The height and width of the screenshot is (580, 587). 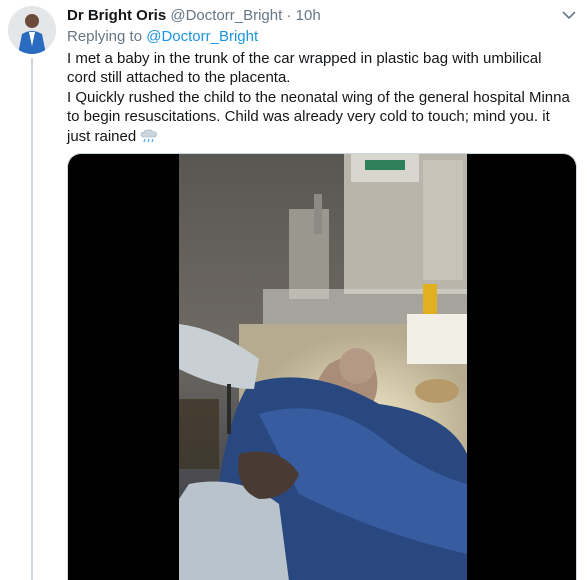 What do you see at coordinates (226, 15) in the screenshot?
I see `author-handle: @Doctorr_Bright` at bounding box center [226, 15].